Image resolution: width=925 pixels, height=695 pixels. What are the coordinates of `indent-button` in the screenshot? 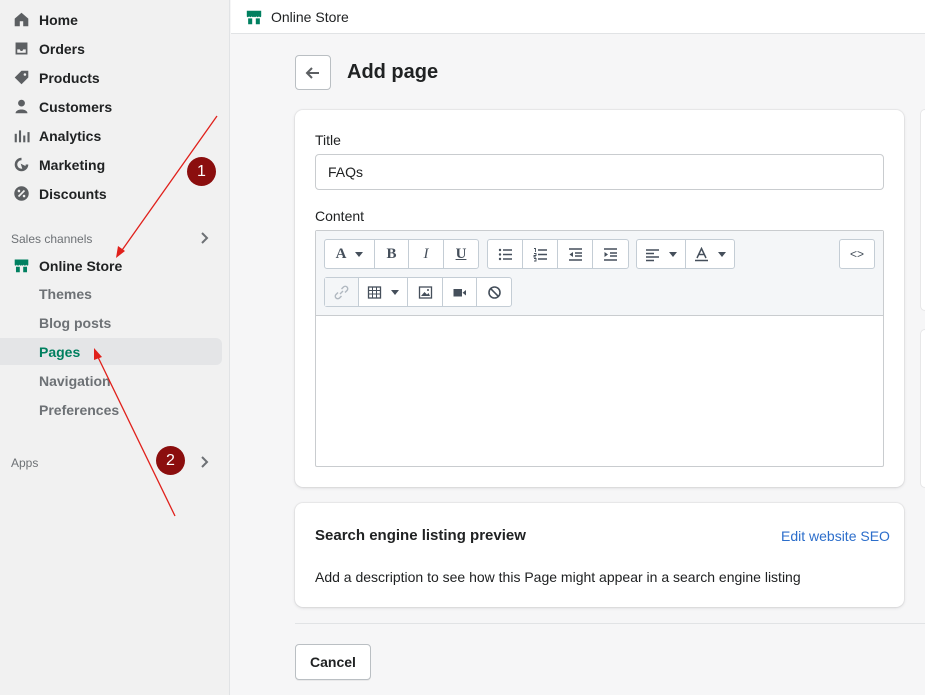 It's located at (610, 254).